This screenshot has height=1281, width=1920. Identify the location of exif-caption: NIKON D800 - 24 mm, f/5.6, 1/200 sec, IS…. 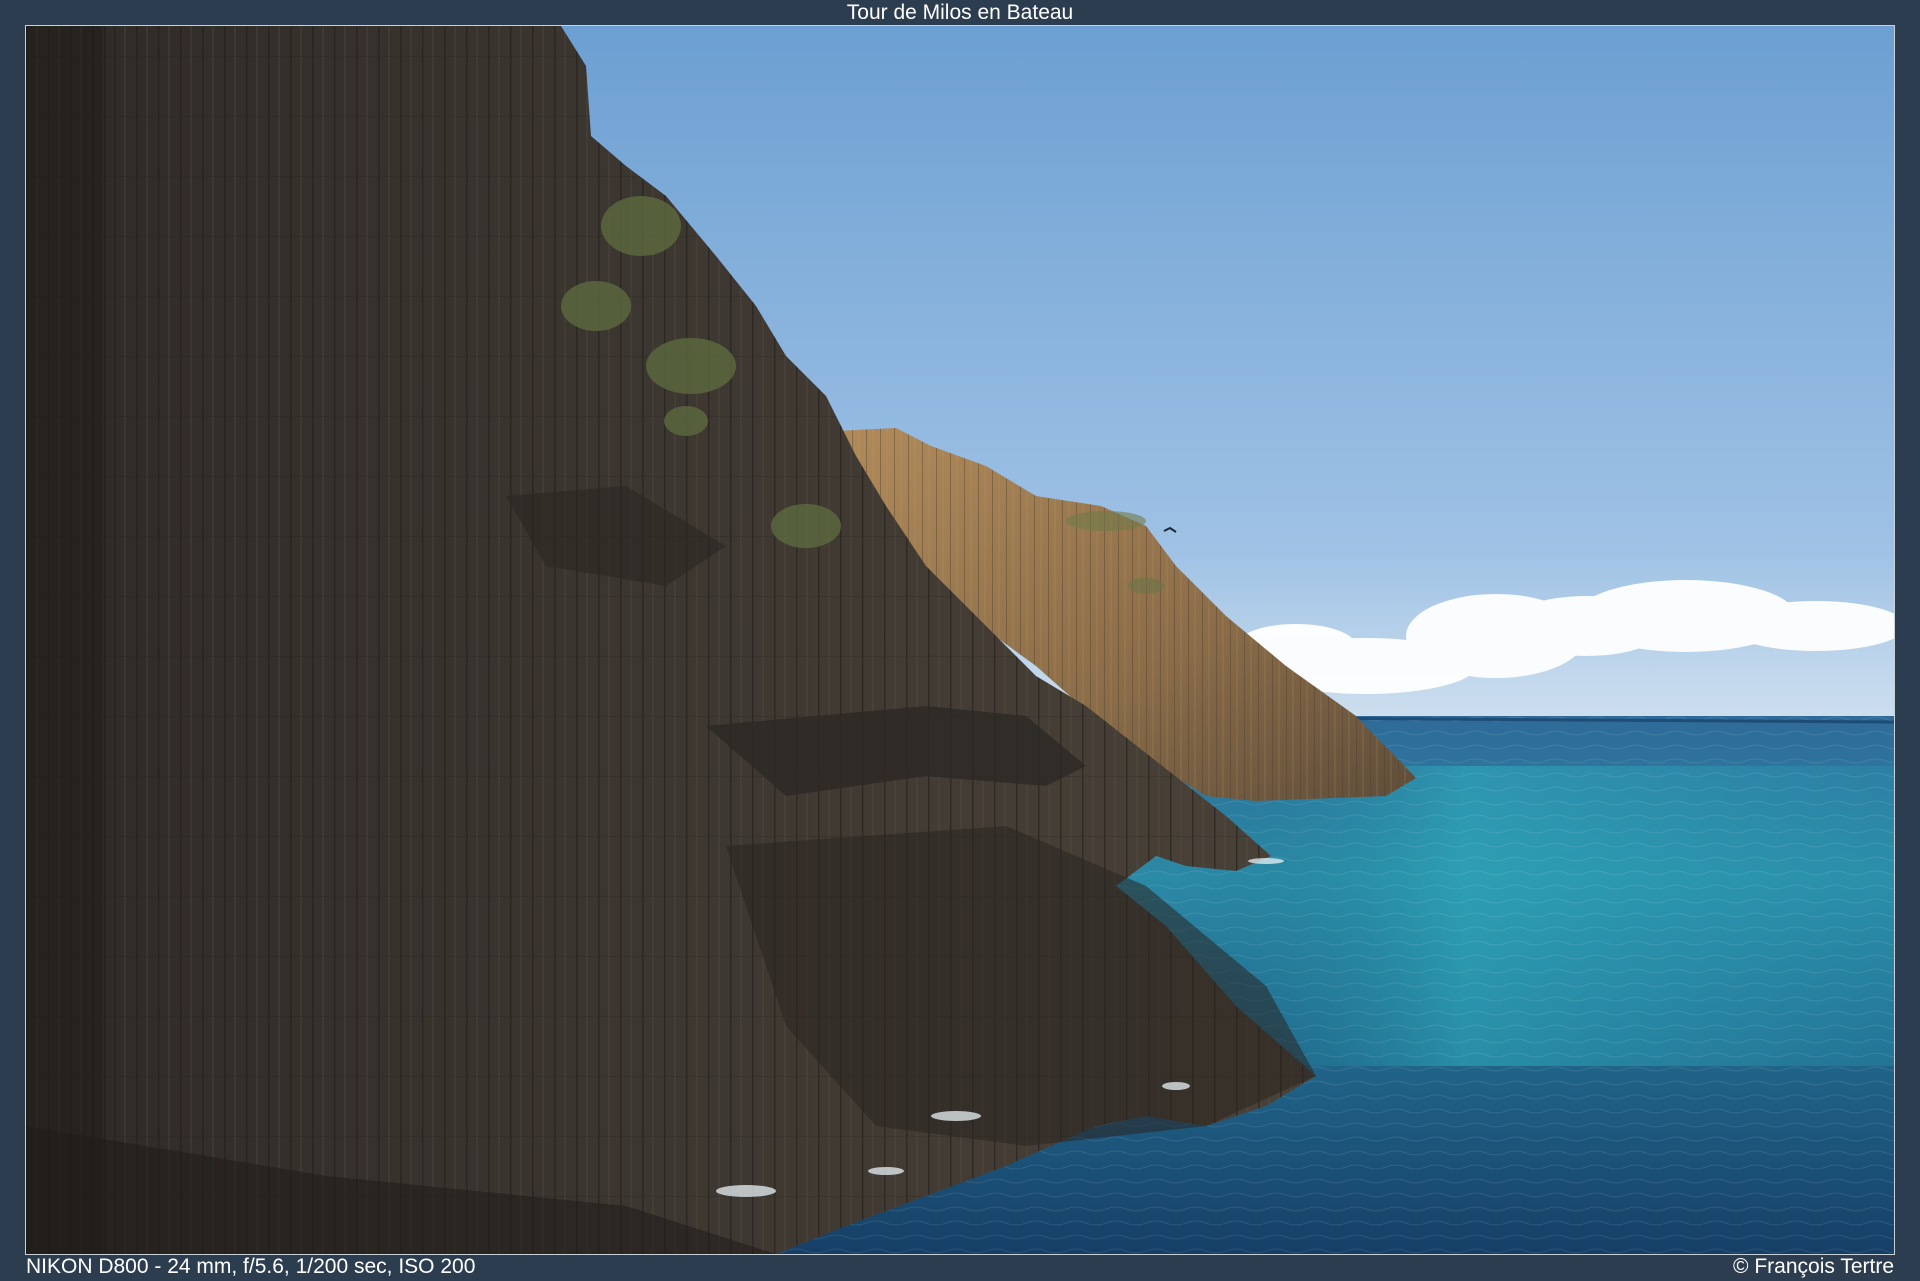
(251, 1266).